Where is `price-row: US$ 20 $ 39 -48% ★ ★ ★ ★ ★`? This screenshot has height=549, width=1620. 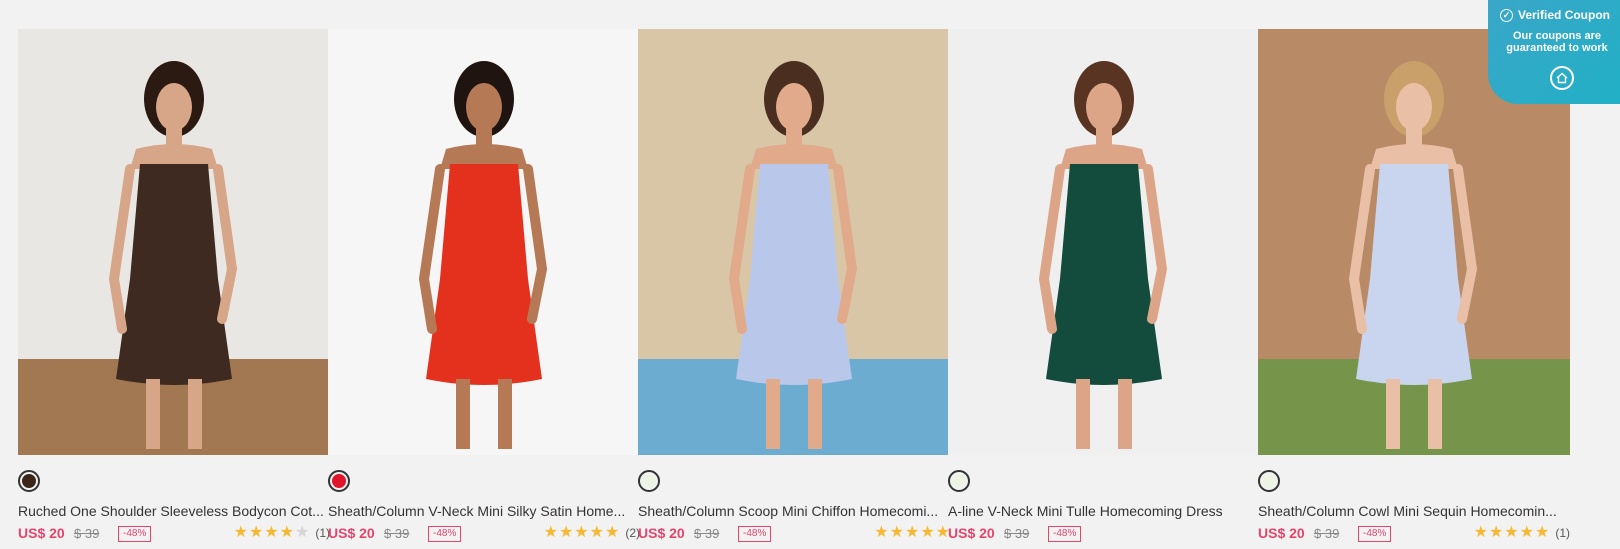 price-row: US$ 20 $ 39 -48% ★ ★ ★ ★ ★ is located at coordinates (794, 534).